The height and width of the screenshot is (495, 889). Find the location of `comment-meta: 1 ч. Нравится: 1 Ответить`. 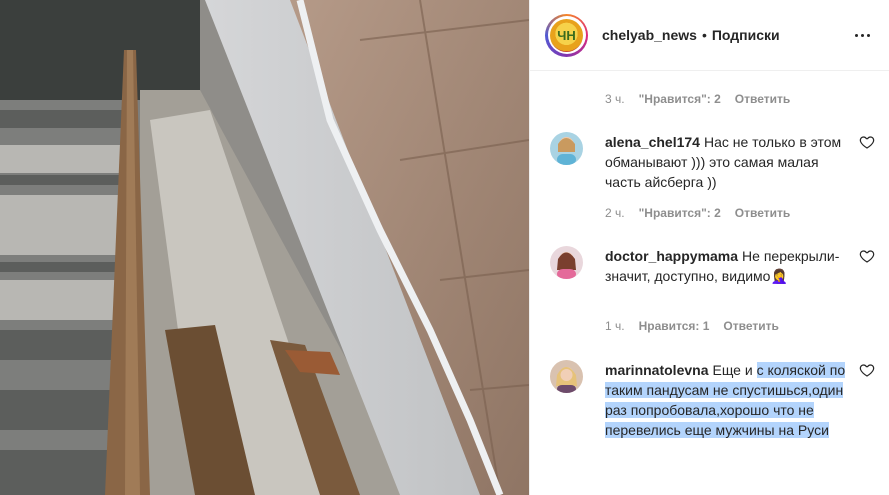

comment-meta: 1 ч. Нравится: 1 Ответить is located at coordinates (692, 326).